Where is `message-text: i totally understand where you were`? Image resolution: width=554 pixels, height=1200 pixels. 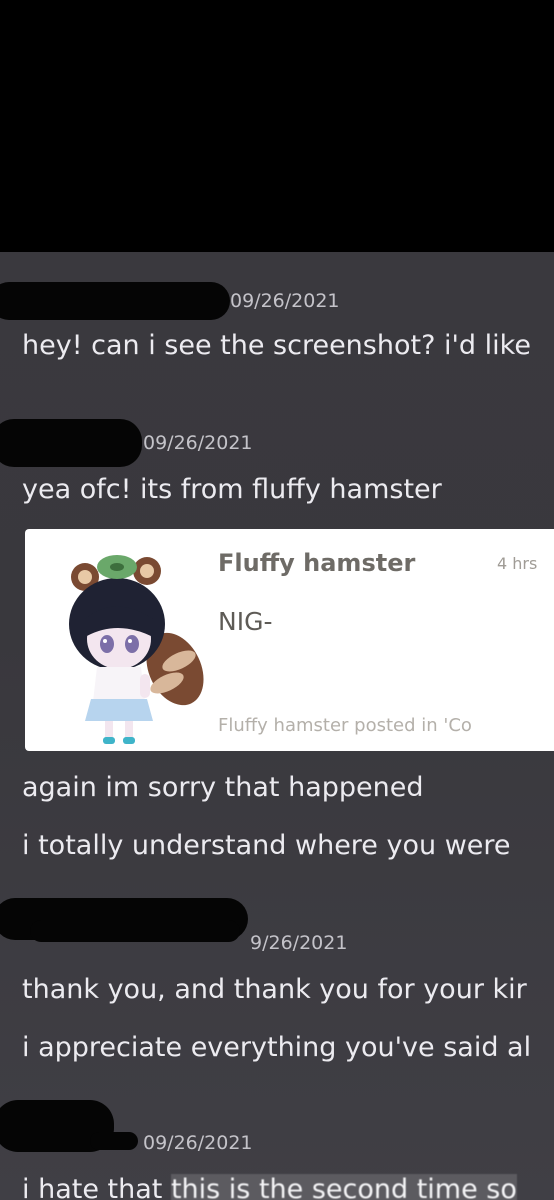
message-text: i totally understand where you were is located at coordinates (266, 845).